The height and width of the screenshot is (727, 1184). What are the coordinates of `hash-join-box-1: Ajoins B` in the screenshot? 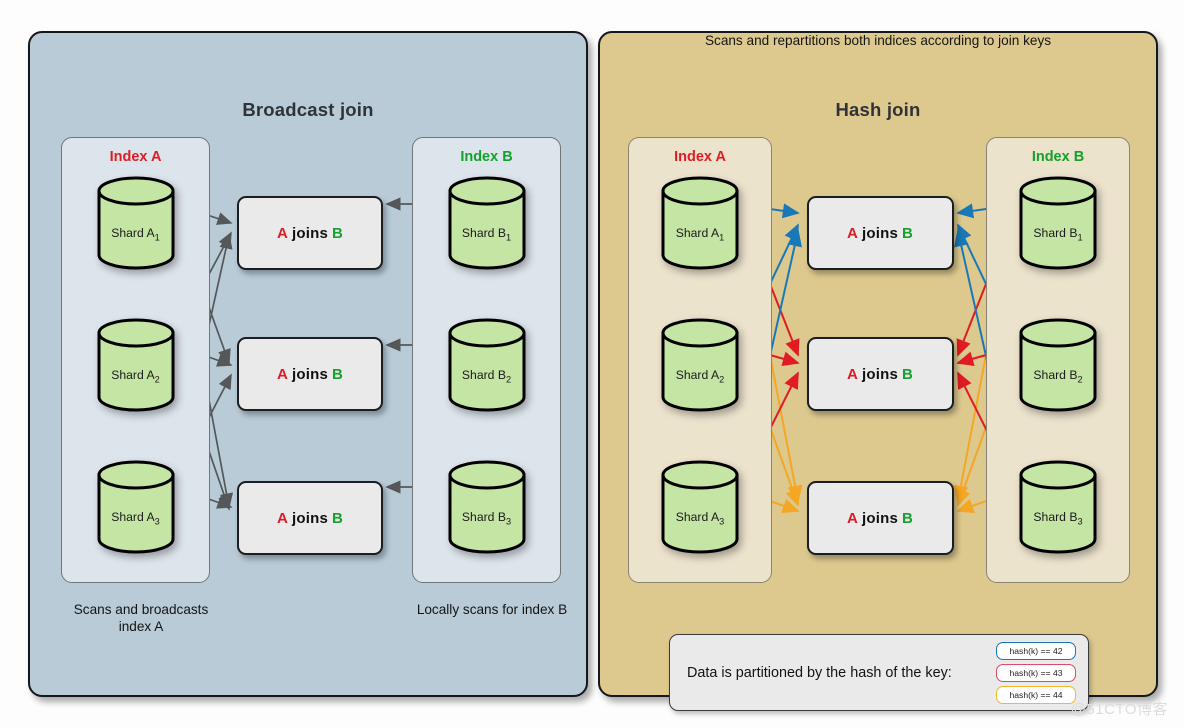 It's located at (880, 233).